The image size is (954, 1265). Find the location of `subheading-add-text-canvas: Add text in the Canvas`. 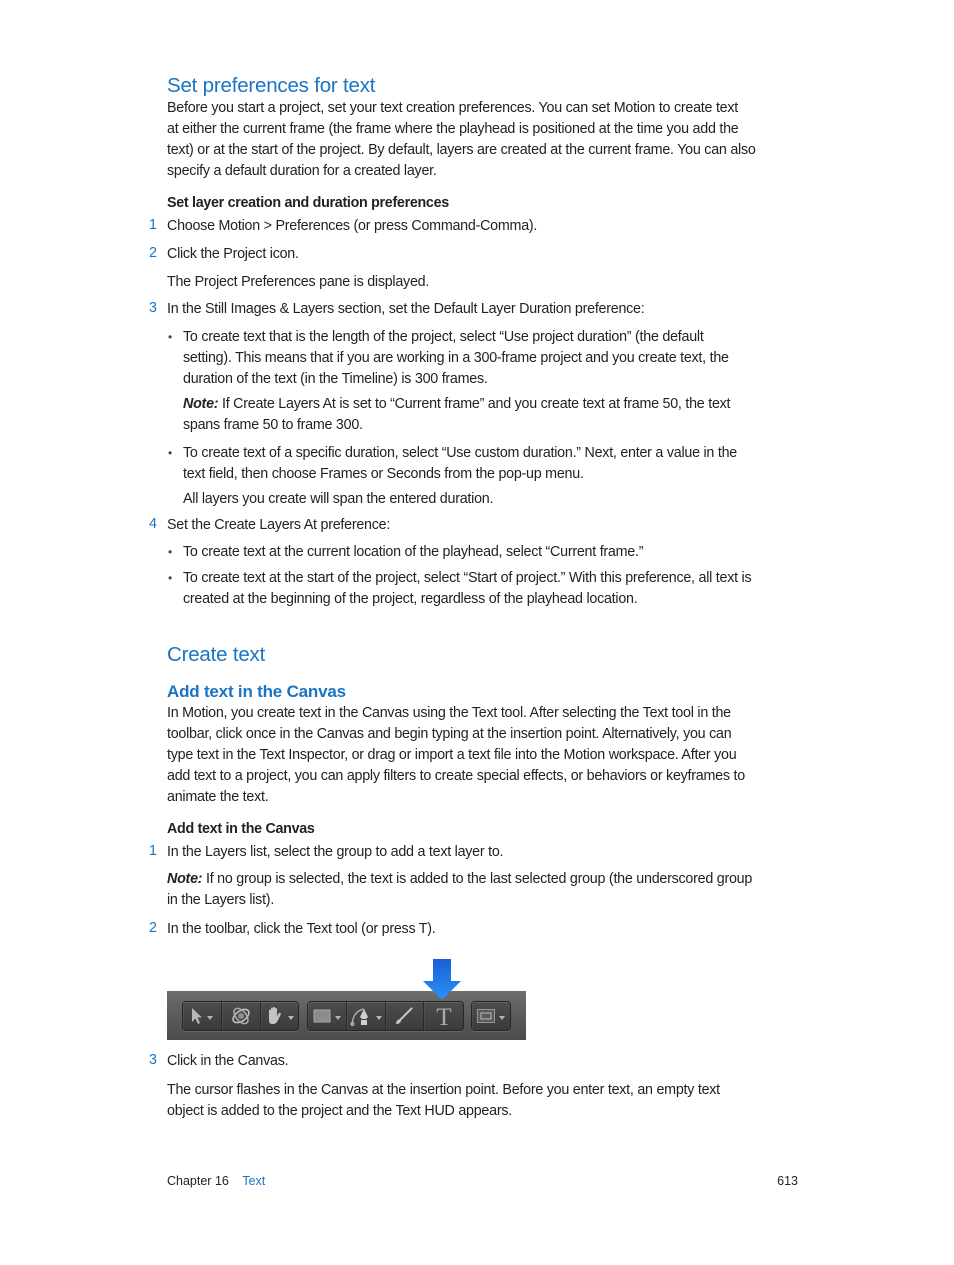

subheading-add-text-canvas: Add text in the Canvas is located at coordinates (256, 691).